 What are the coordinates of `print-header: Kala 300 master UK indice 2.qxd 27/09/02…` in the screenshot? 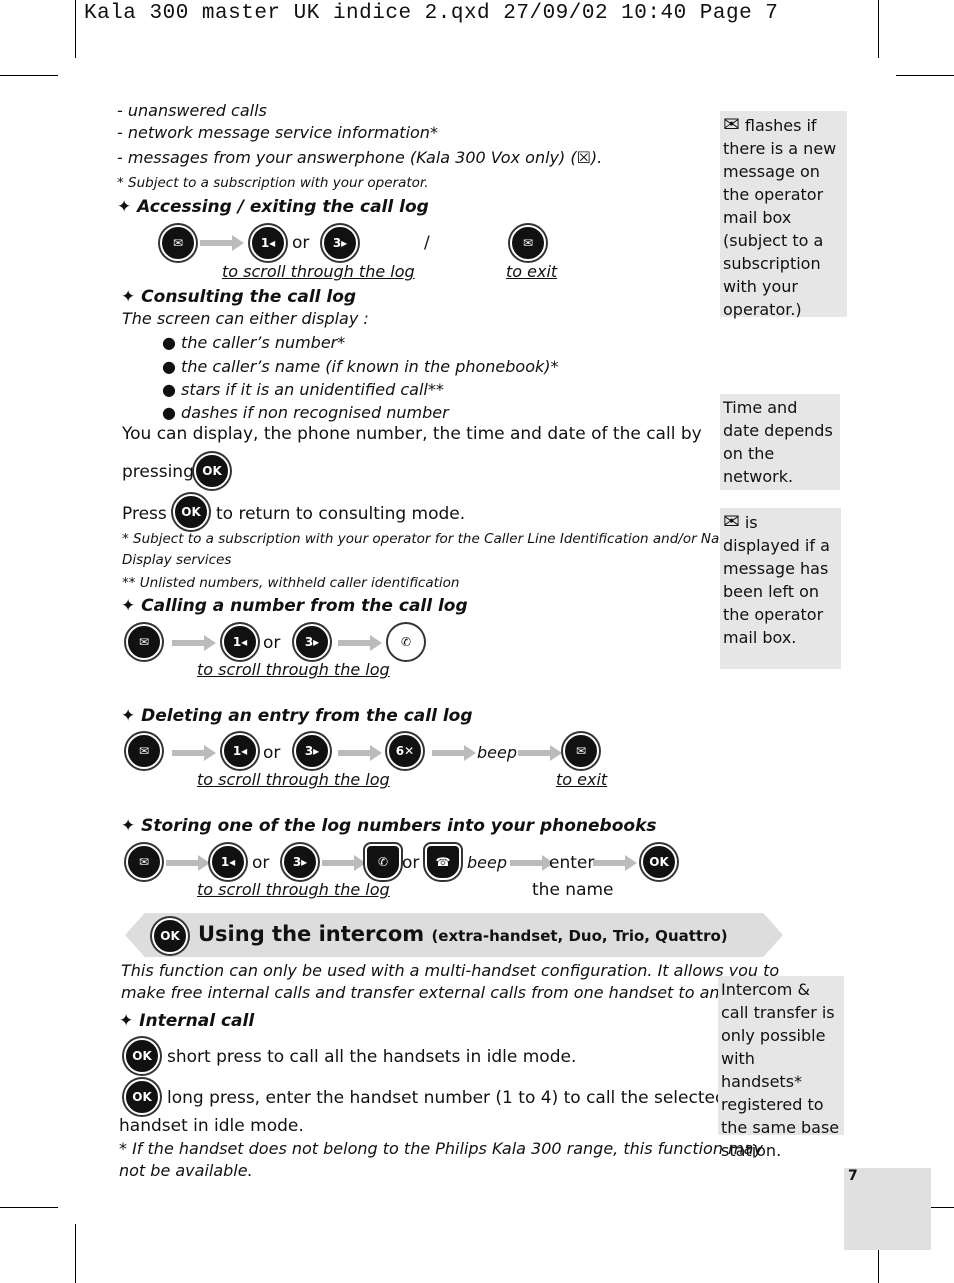 It's located at (431, 13).